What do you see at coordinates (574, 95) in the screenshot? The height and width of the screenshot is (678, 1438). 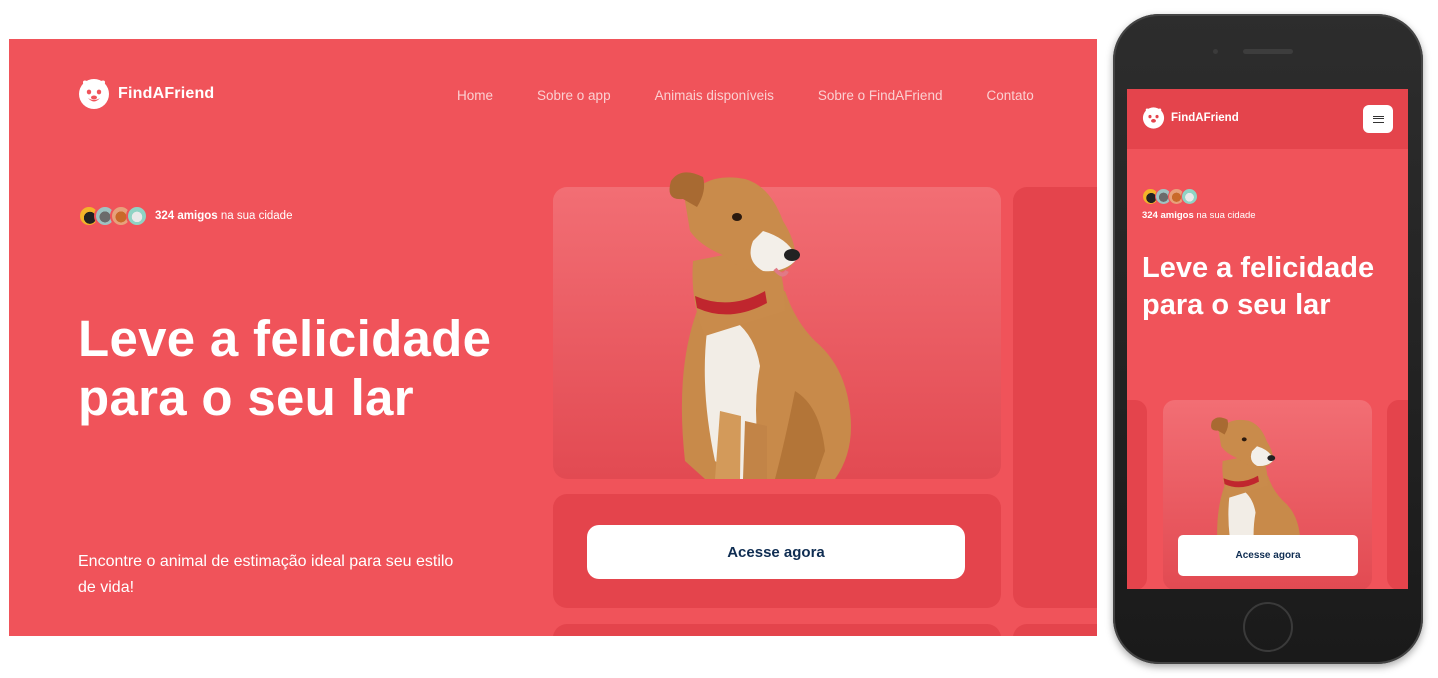 I see `nav-item-sobre-o-app: Sobre o app` at bounding box center [574, 95].